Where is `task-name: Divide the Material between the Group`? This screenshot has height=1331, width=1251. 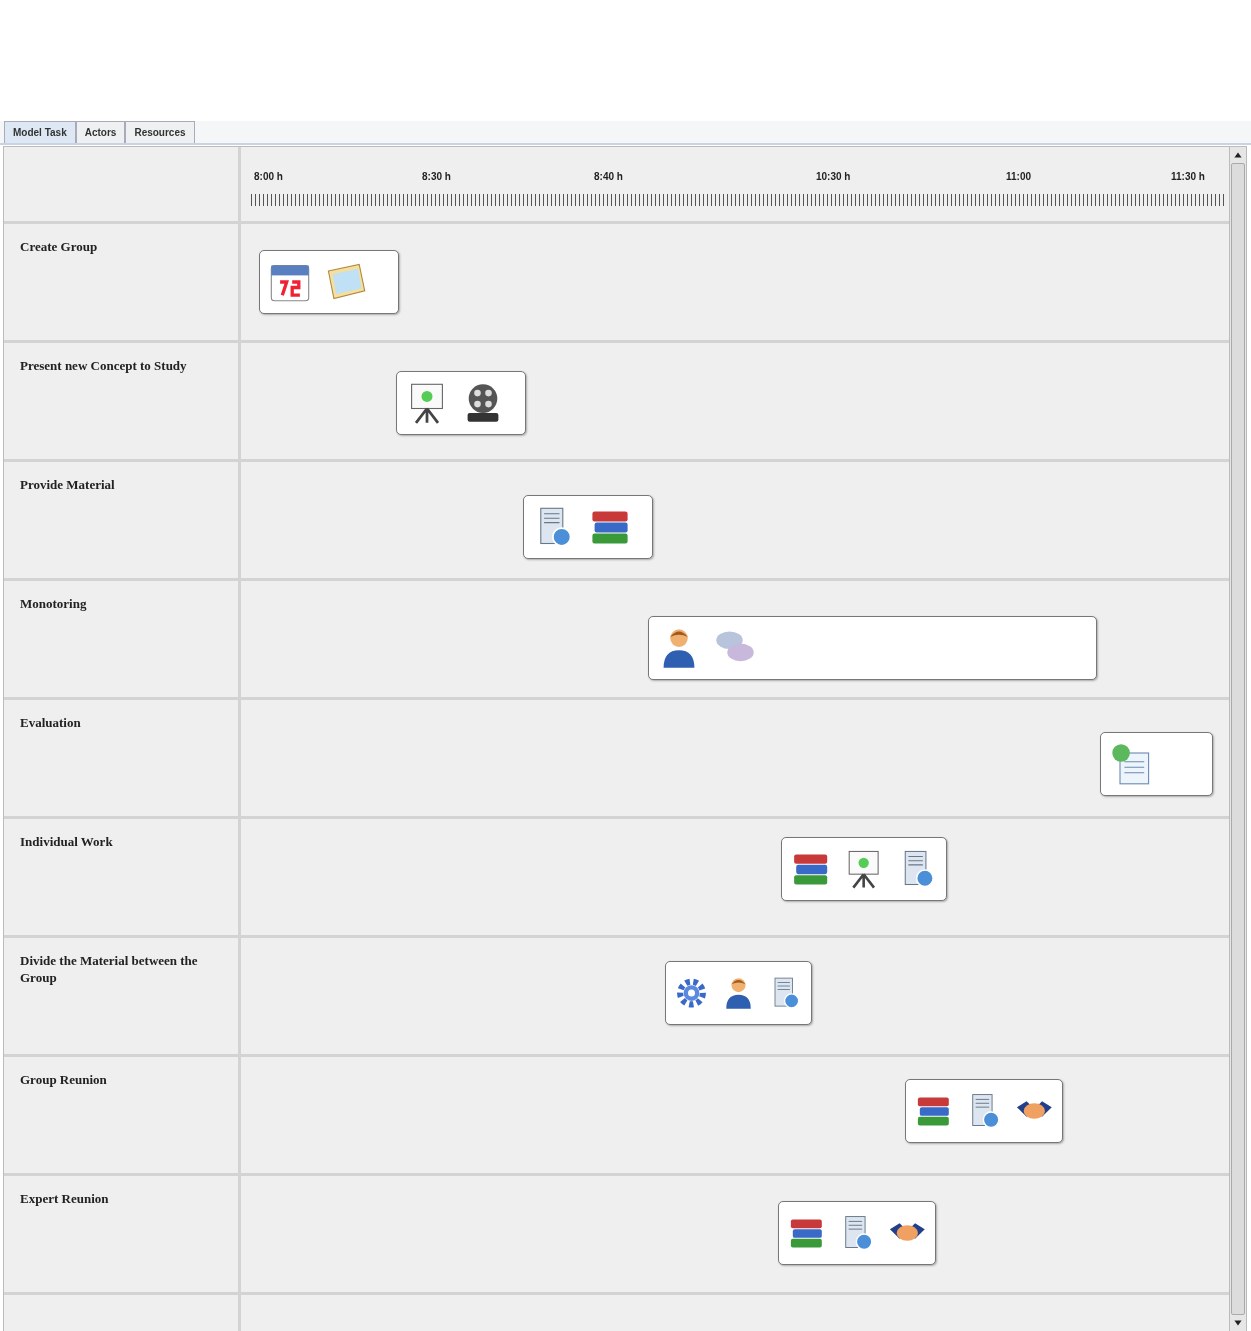
task-name: Divide the Material between the Group is located at coordinates (109, 969).